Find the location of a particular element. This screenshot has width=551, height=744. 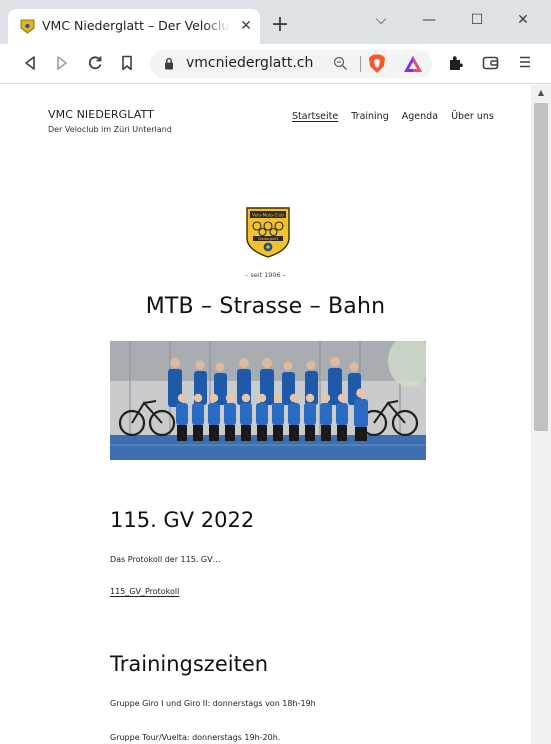

site-tagline: Der Veloclub im Züri Unterland is located at coordinates (110, 129).